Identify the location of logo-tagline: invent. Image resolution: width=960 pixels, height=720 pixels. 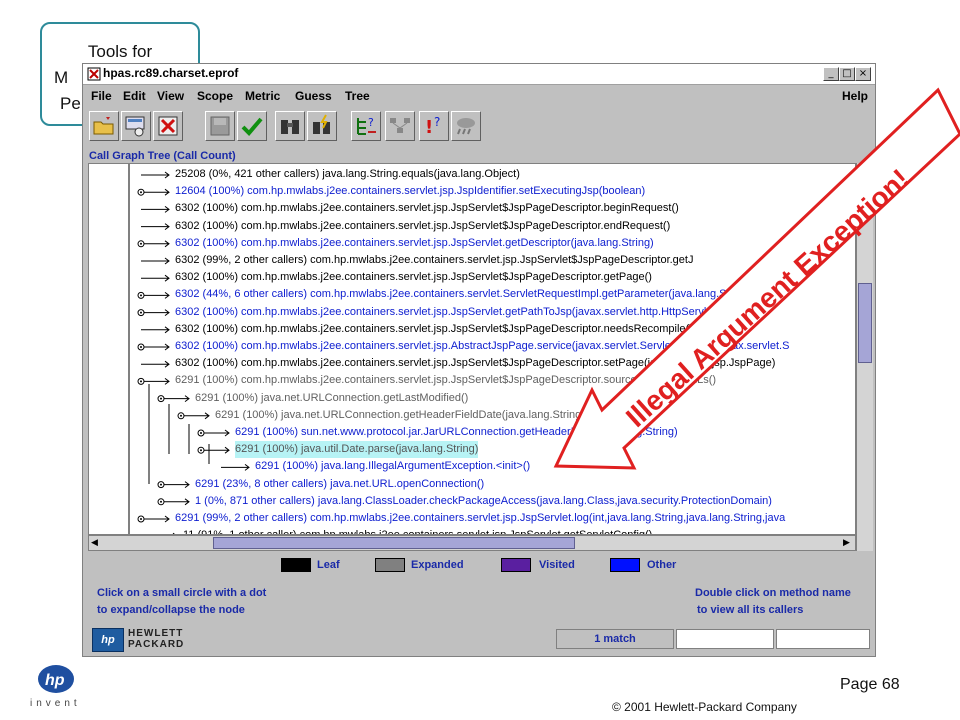
(55, 703).